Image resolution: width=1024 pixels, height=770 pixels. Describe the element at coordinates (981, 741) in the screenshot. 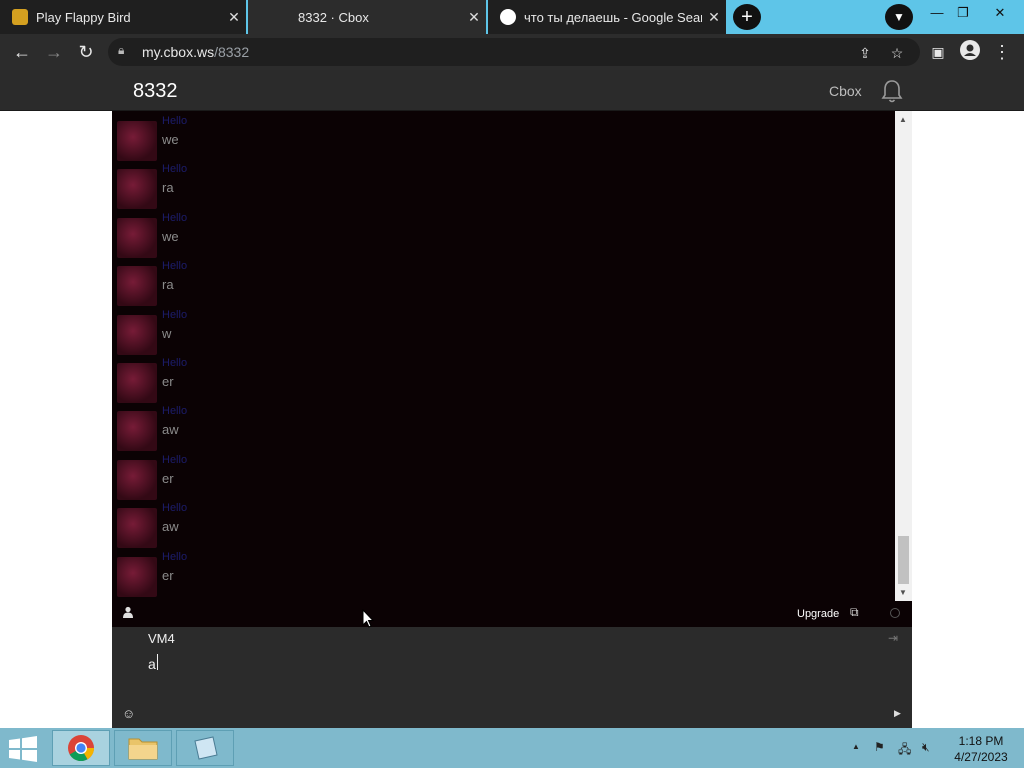

I see `clock-time: 1:18 PM` at that location.